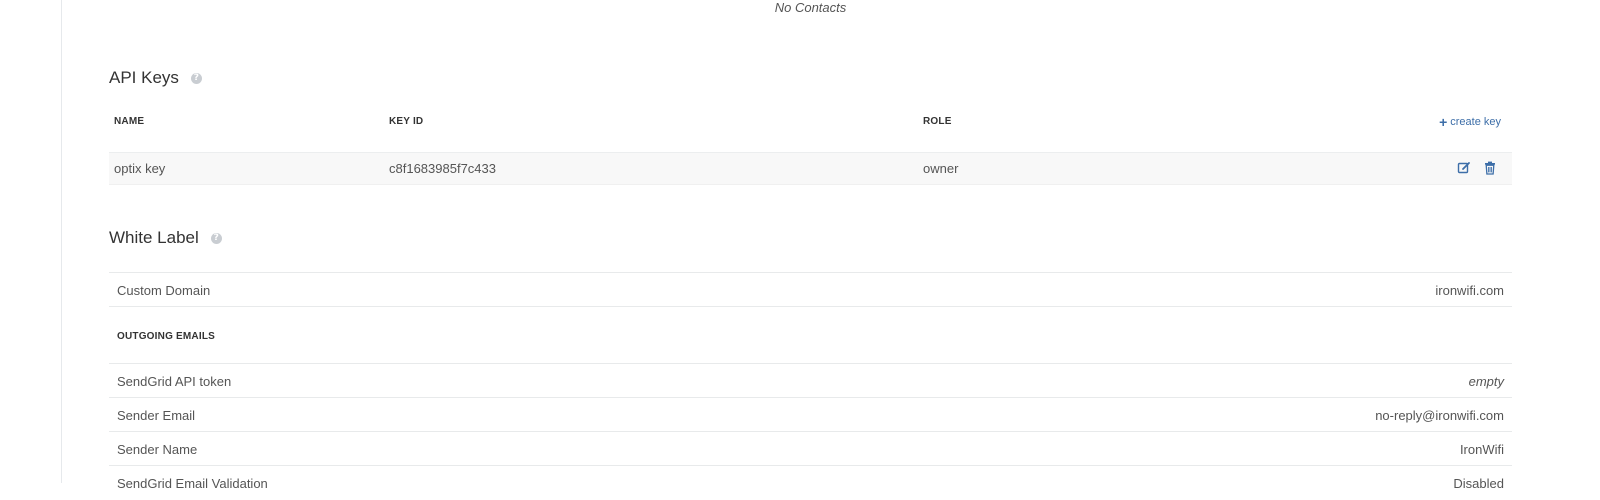 The image size is (1600, 500). What do you see at coordinates (810, 448) in the screenshot?
I see `sender-name-row: Sender Name IronWifi` at bounding box center [810, 448].